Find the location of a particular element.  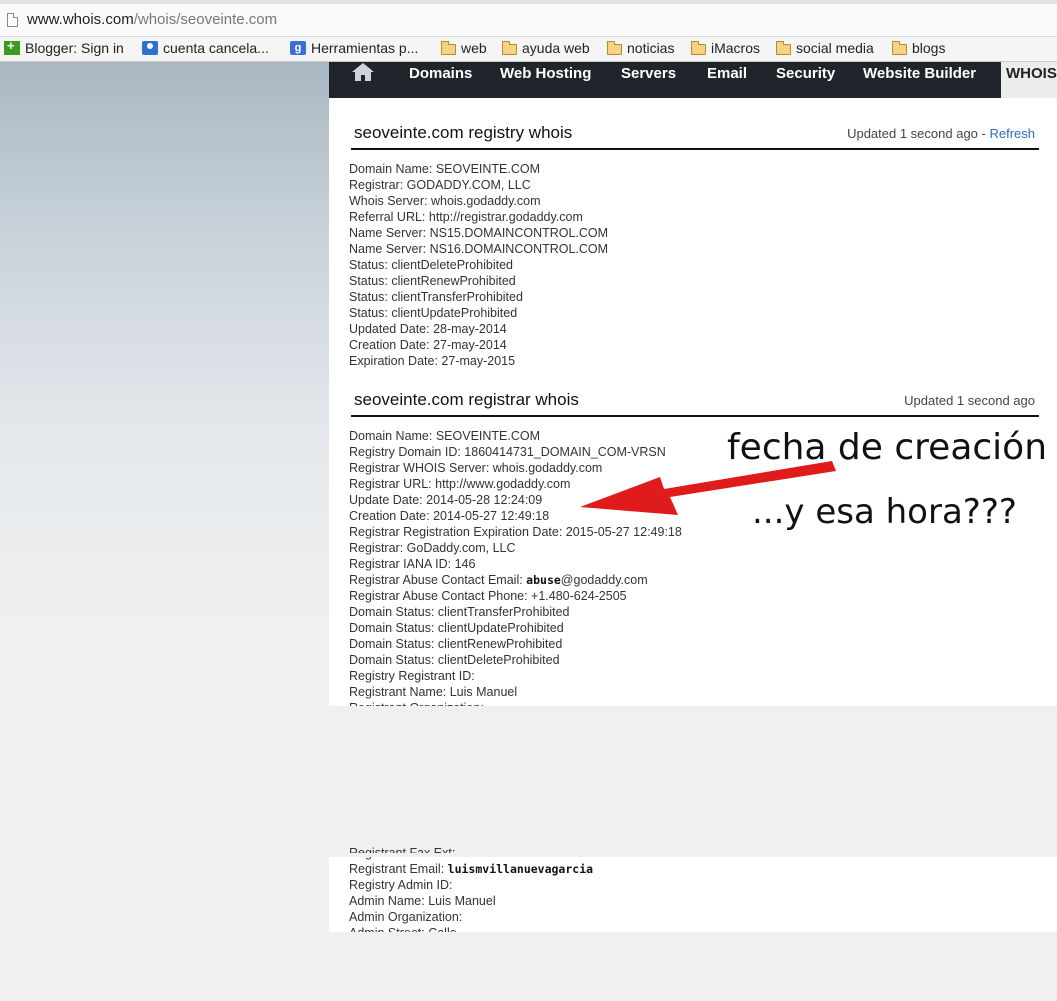

bookmark-label: blogs is located at coordinates (929, 48).